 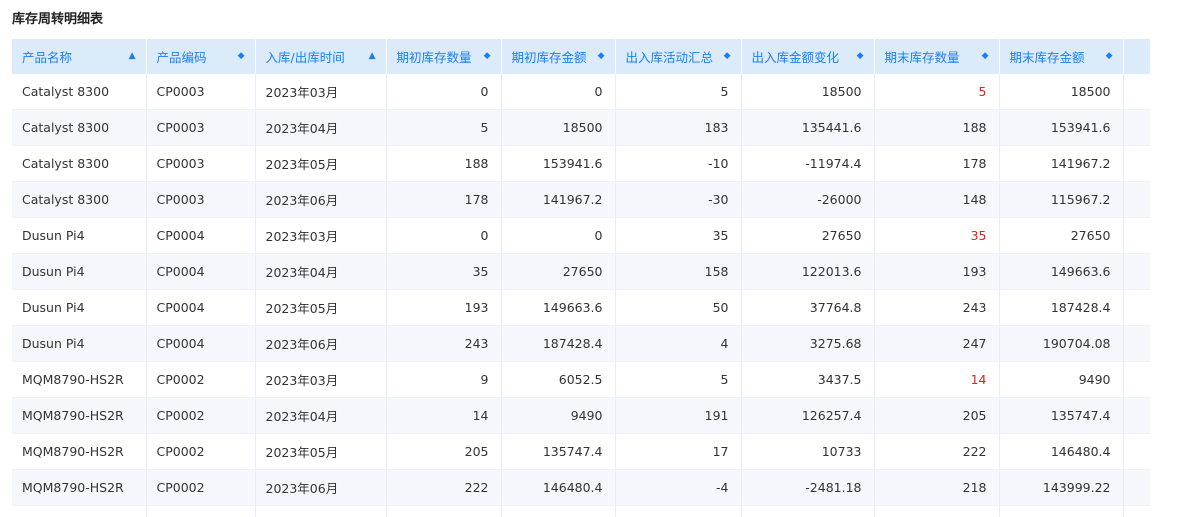 What do you see at coordinates (678, 163) in the screenshot?
I see `cell-activity-summary: -10` at bounding box center [678, 163].